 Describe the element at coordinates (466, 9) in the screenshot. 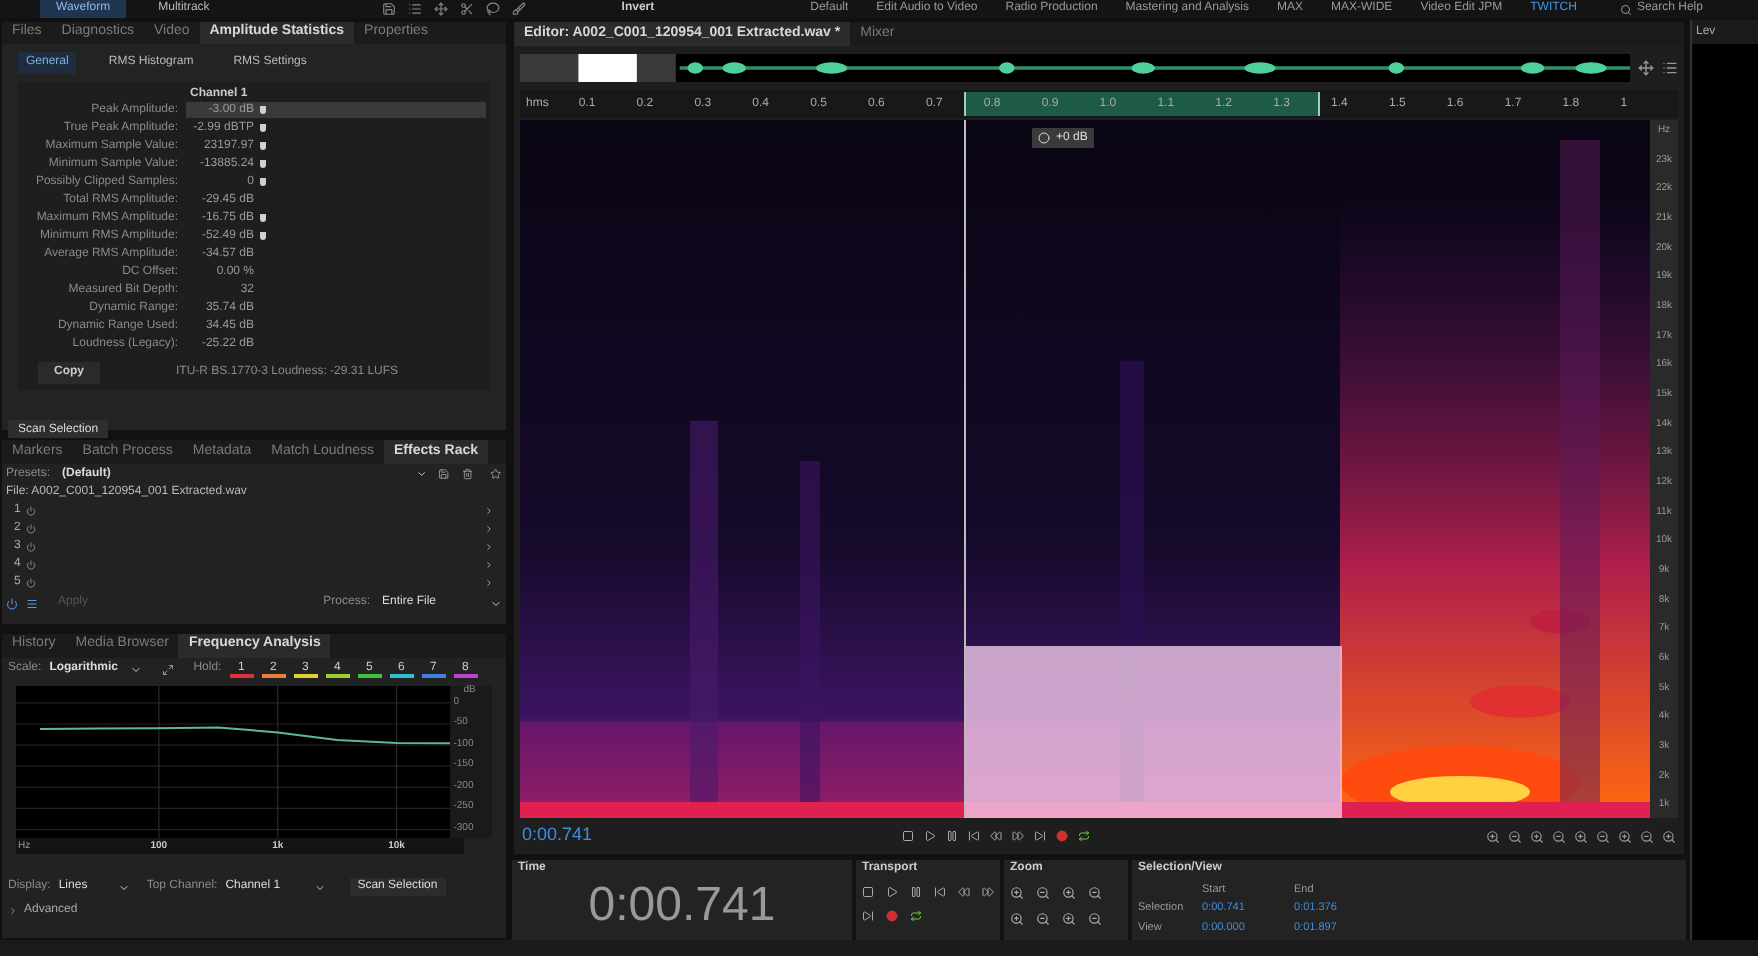

I see `scissors-icon` at that location.